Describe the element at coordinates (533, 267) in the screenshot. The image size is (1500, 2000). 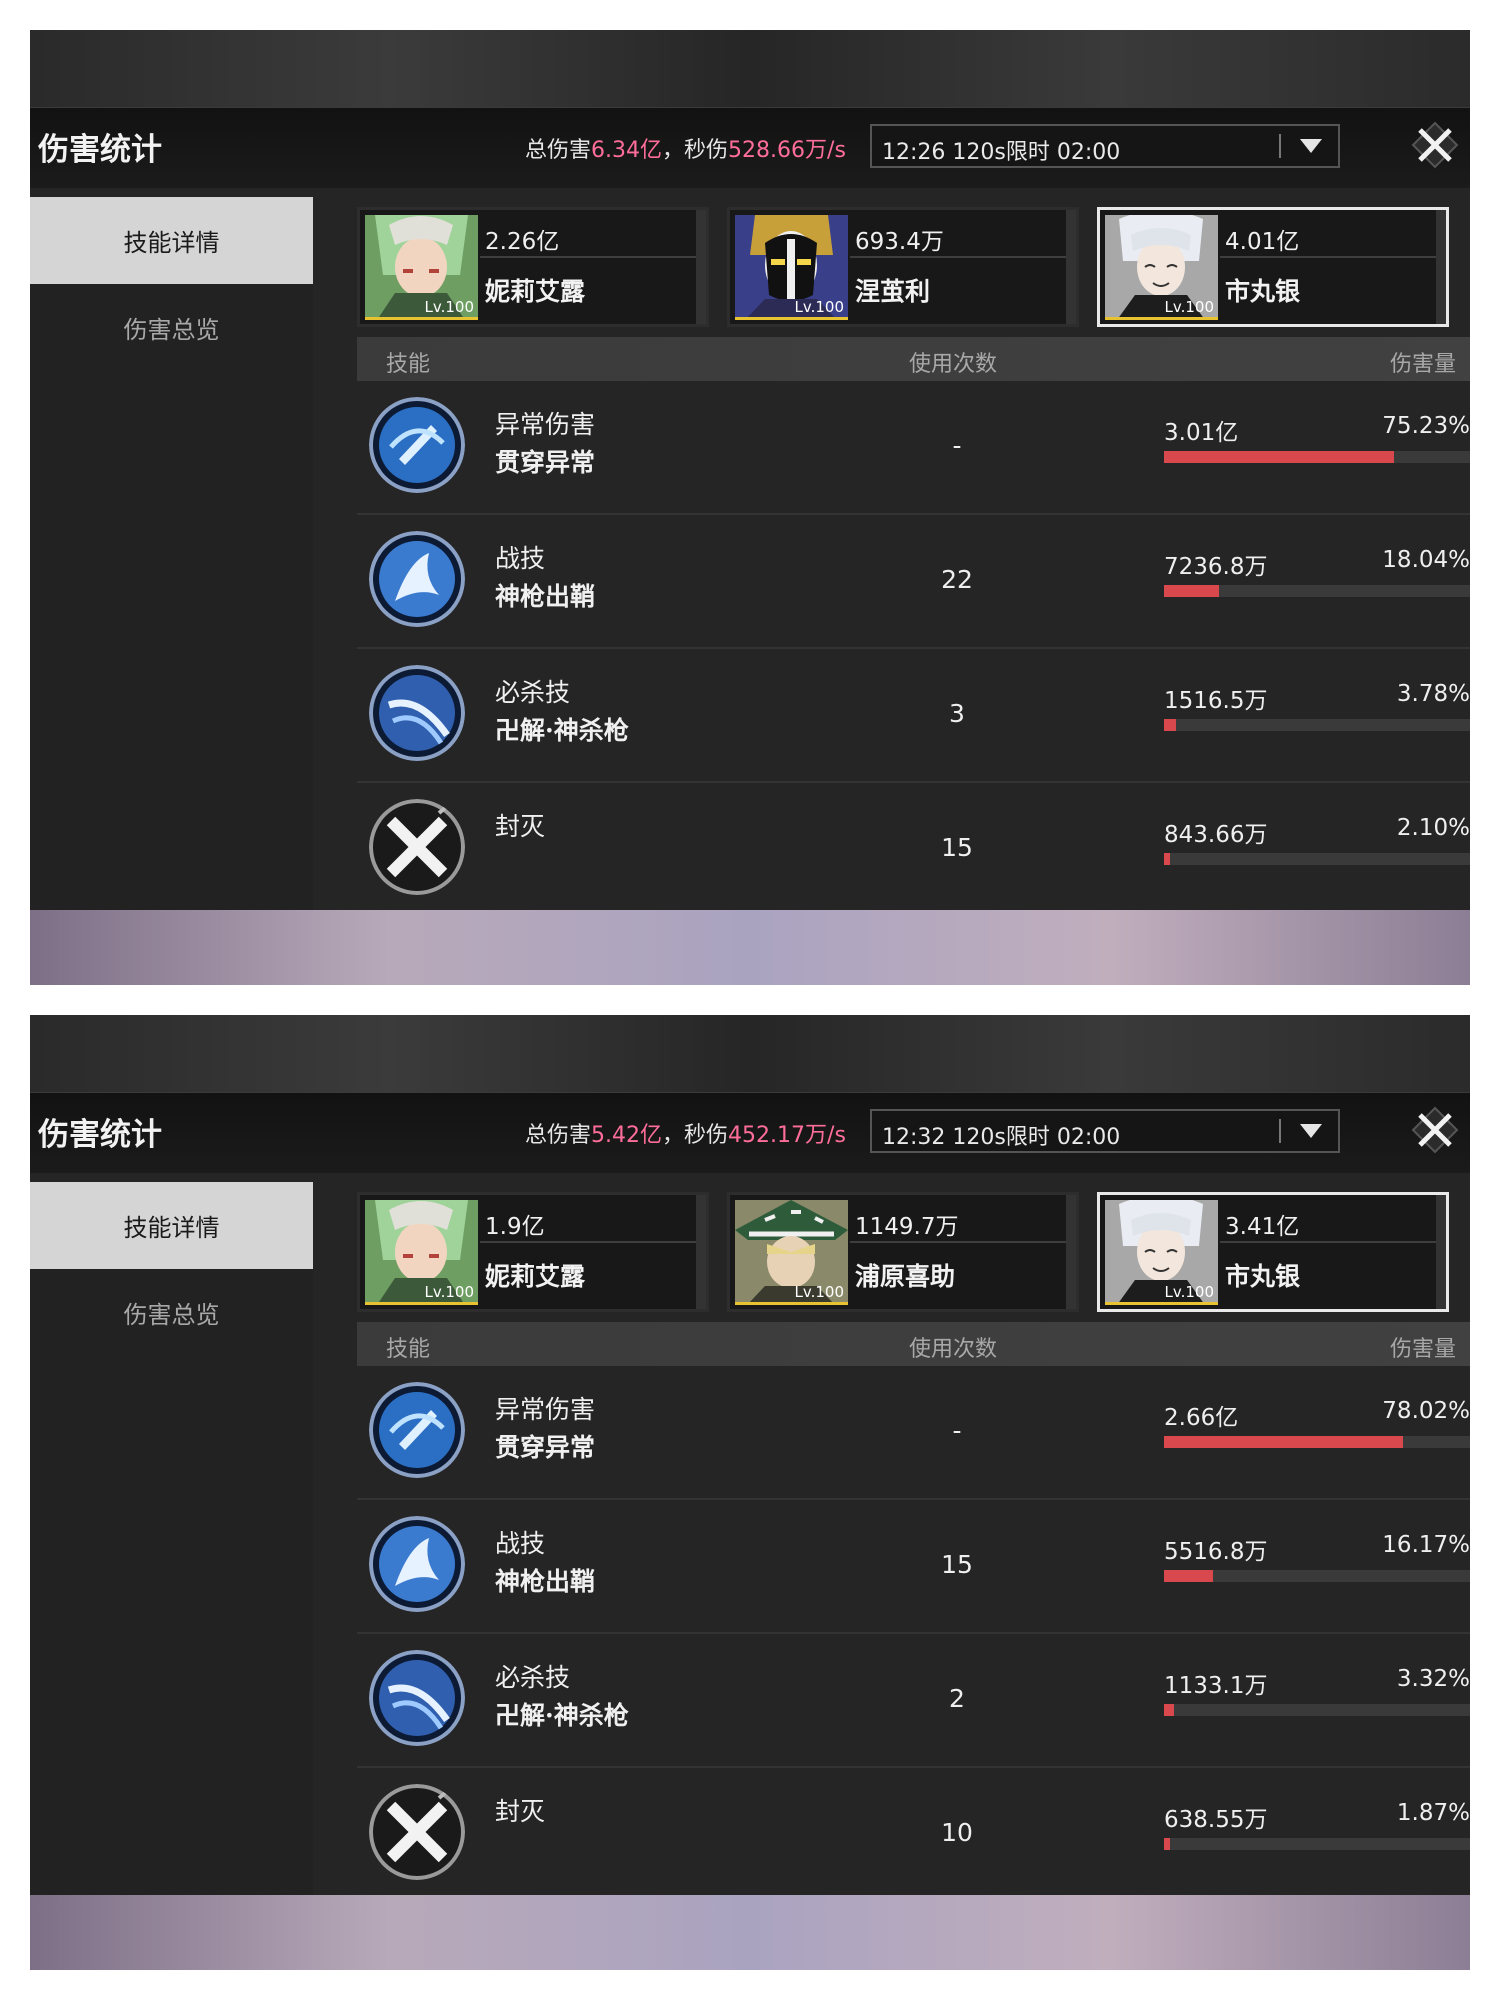
I see `character-card-nelliel: Lv.100 2.26亿 妮莉艾露` at that location.